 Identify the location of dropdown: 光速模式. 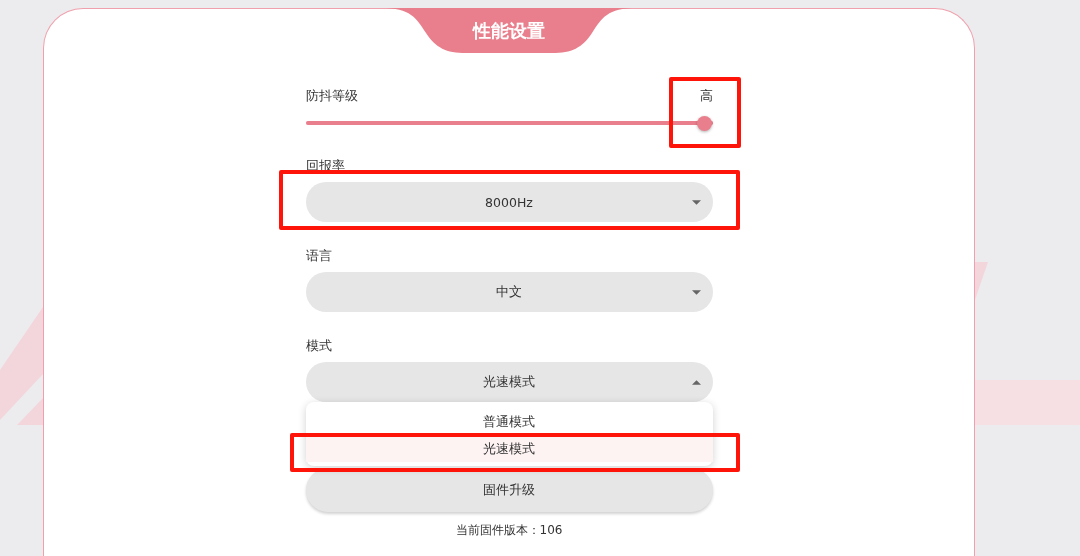
(509, 382).